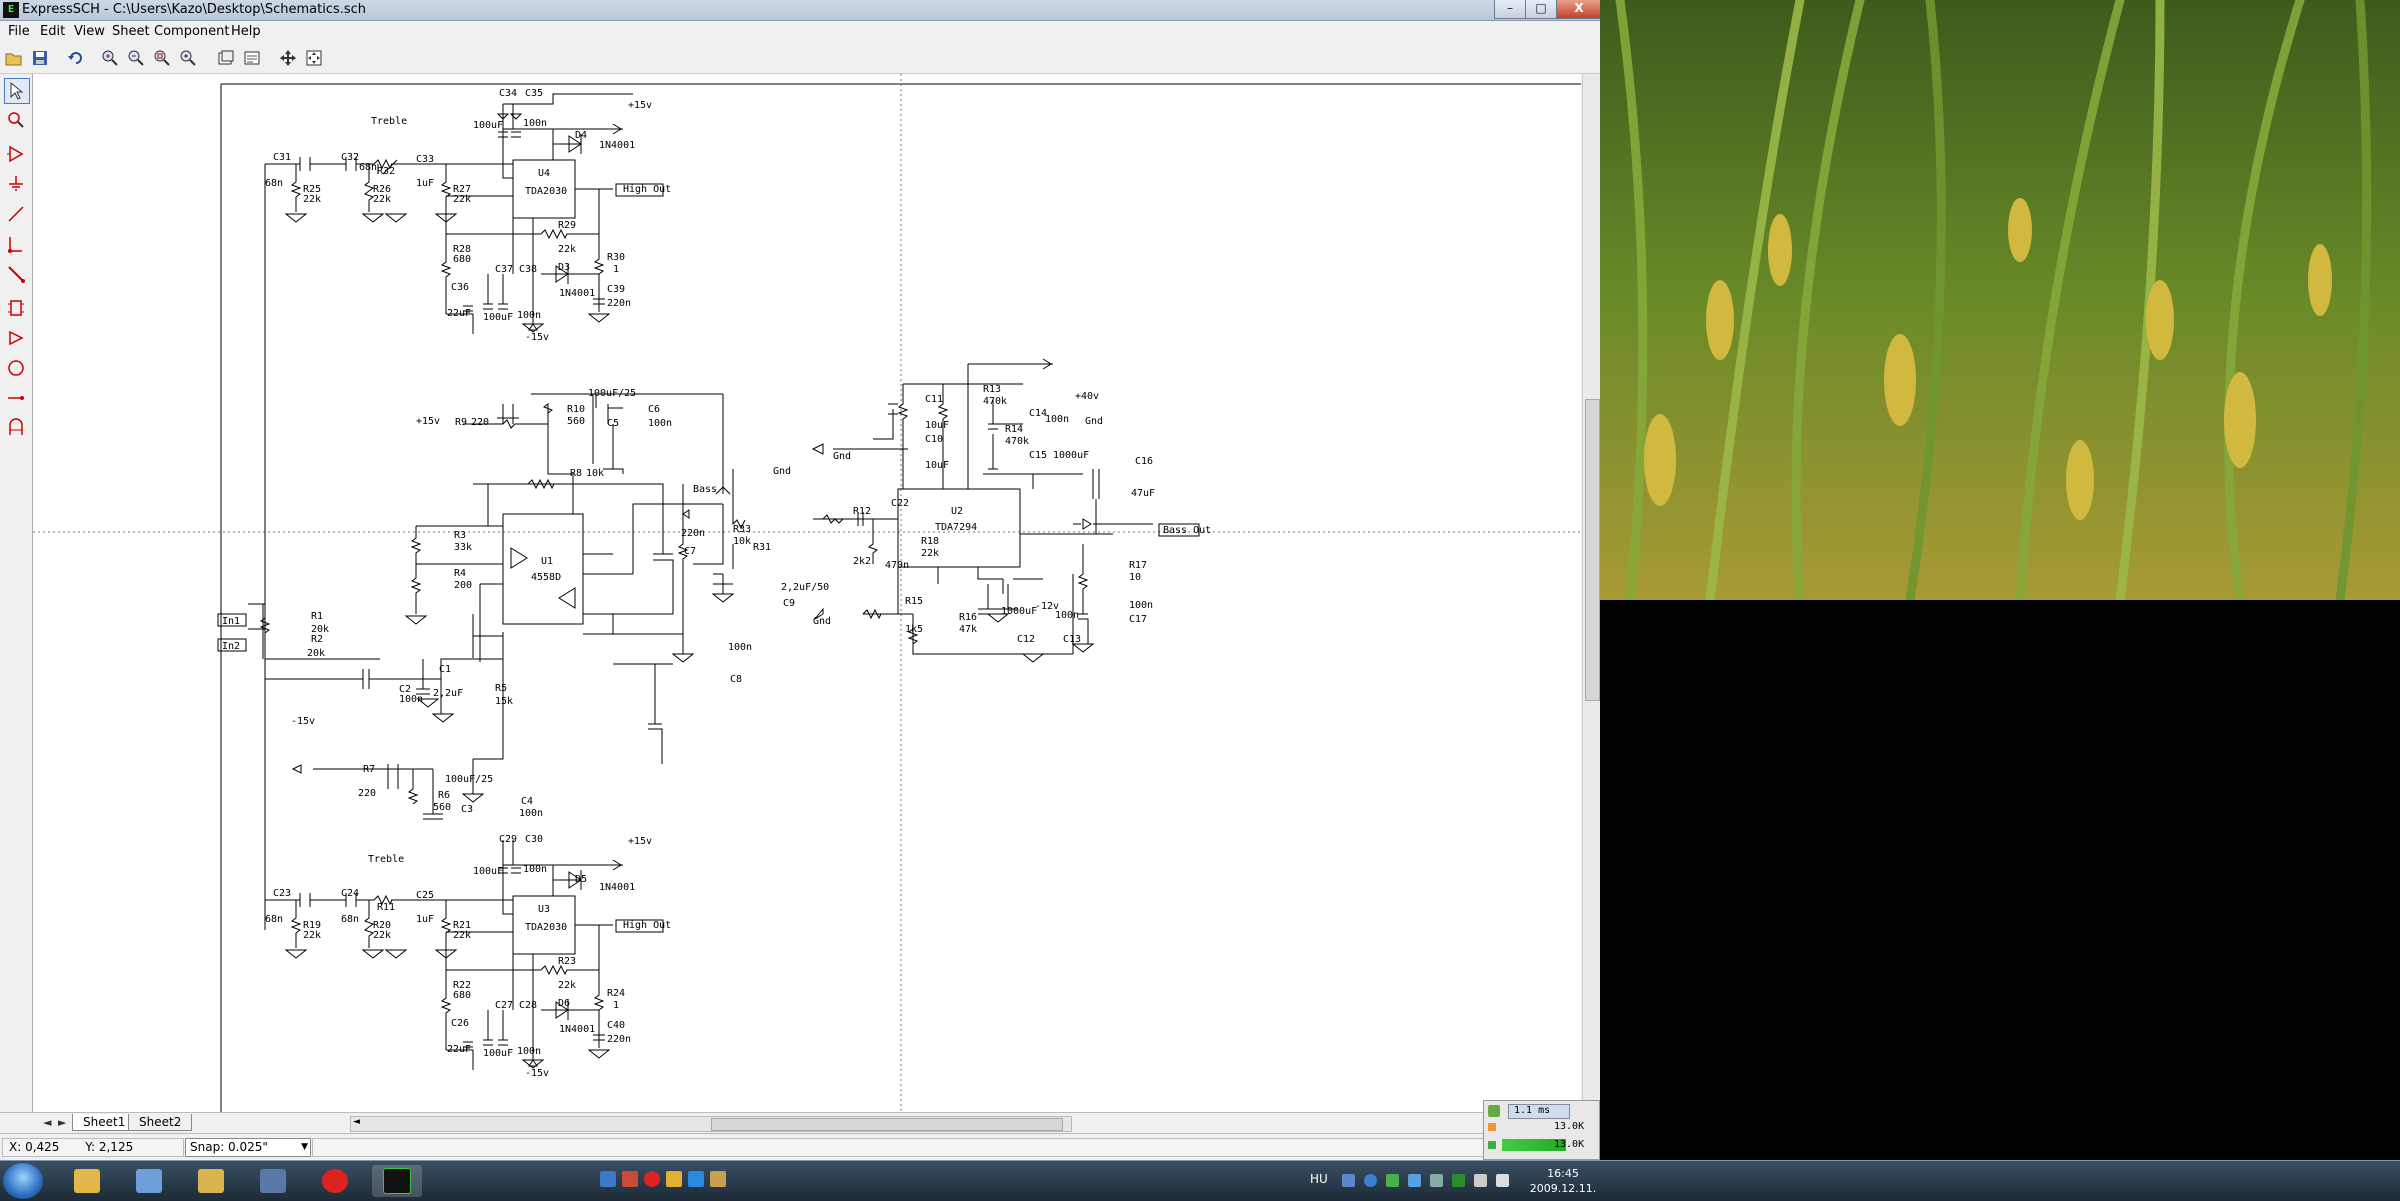  Describe the element at coordinates (317, 639) in the screenshot. I see `part-ref-r2: R2` at that location.